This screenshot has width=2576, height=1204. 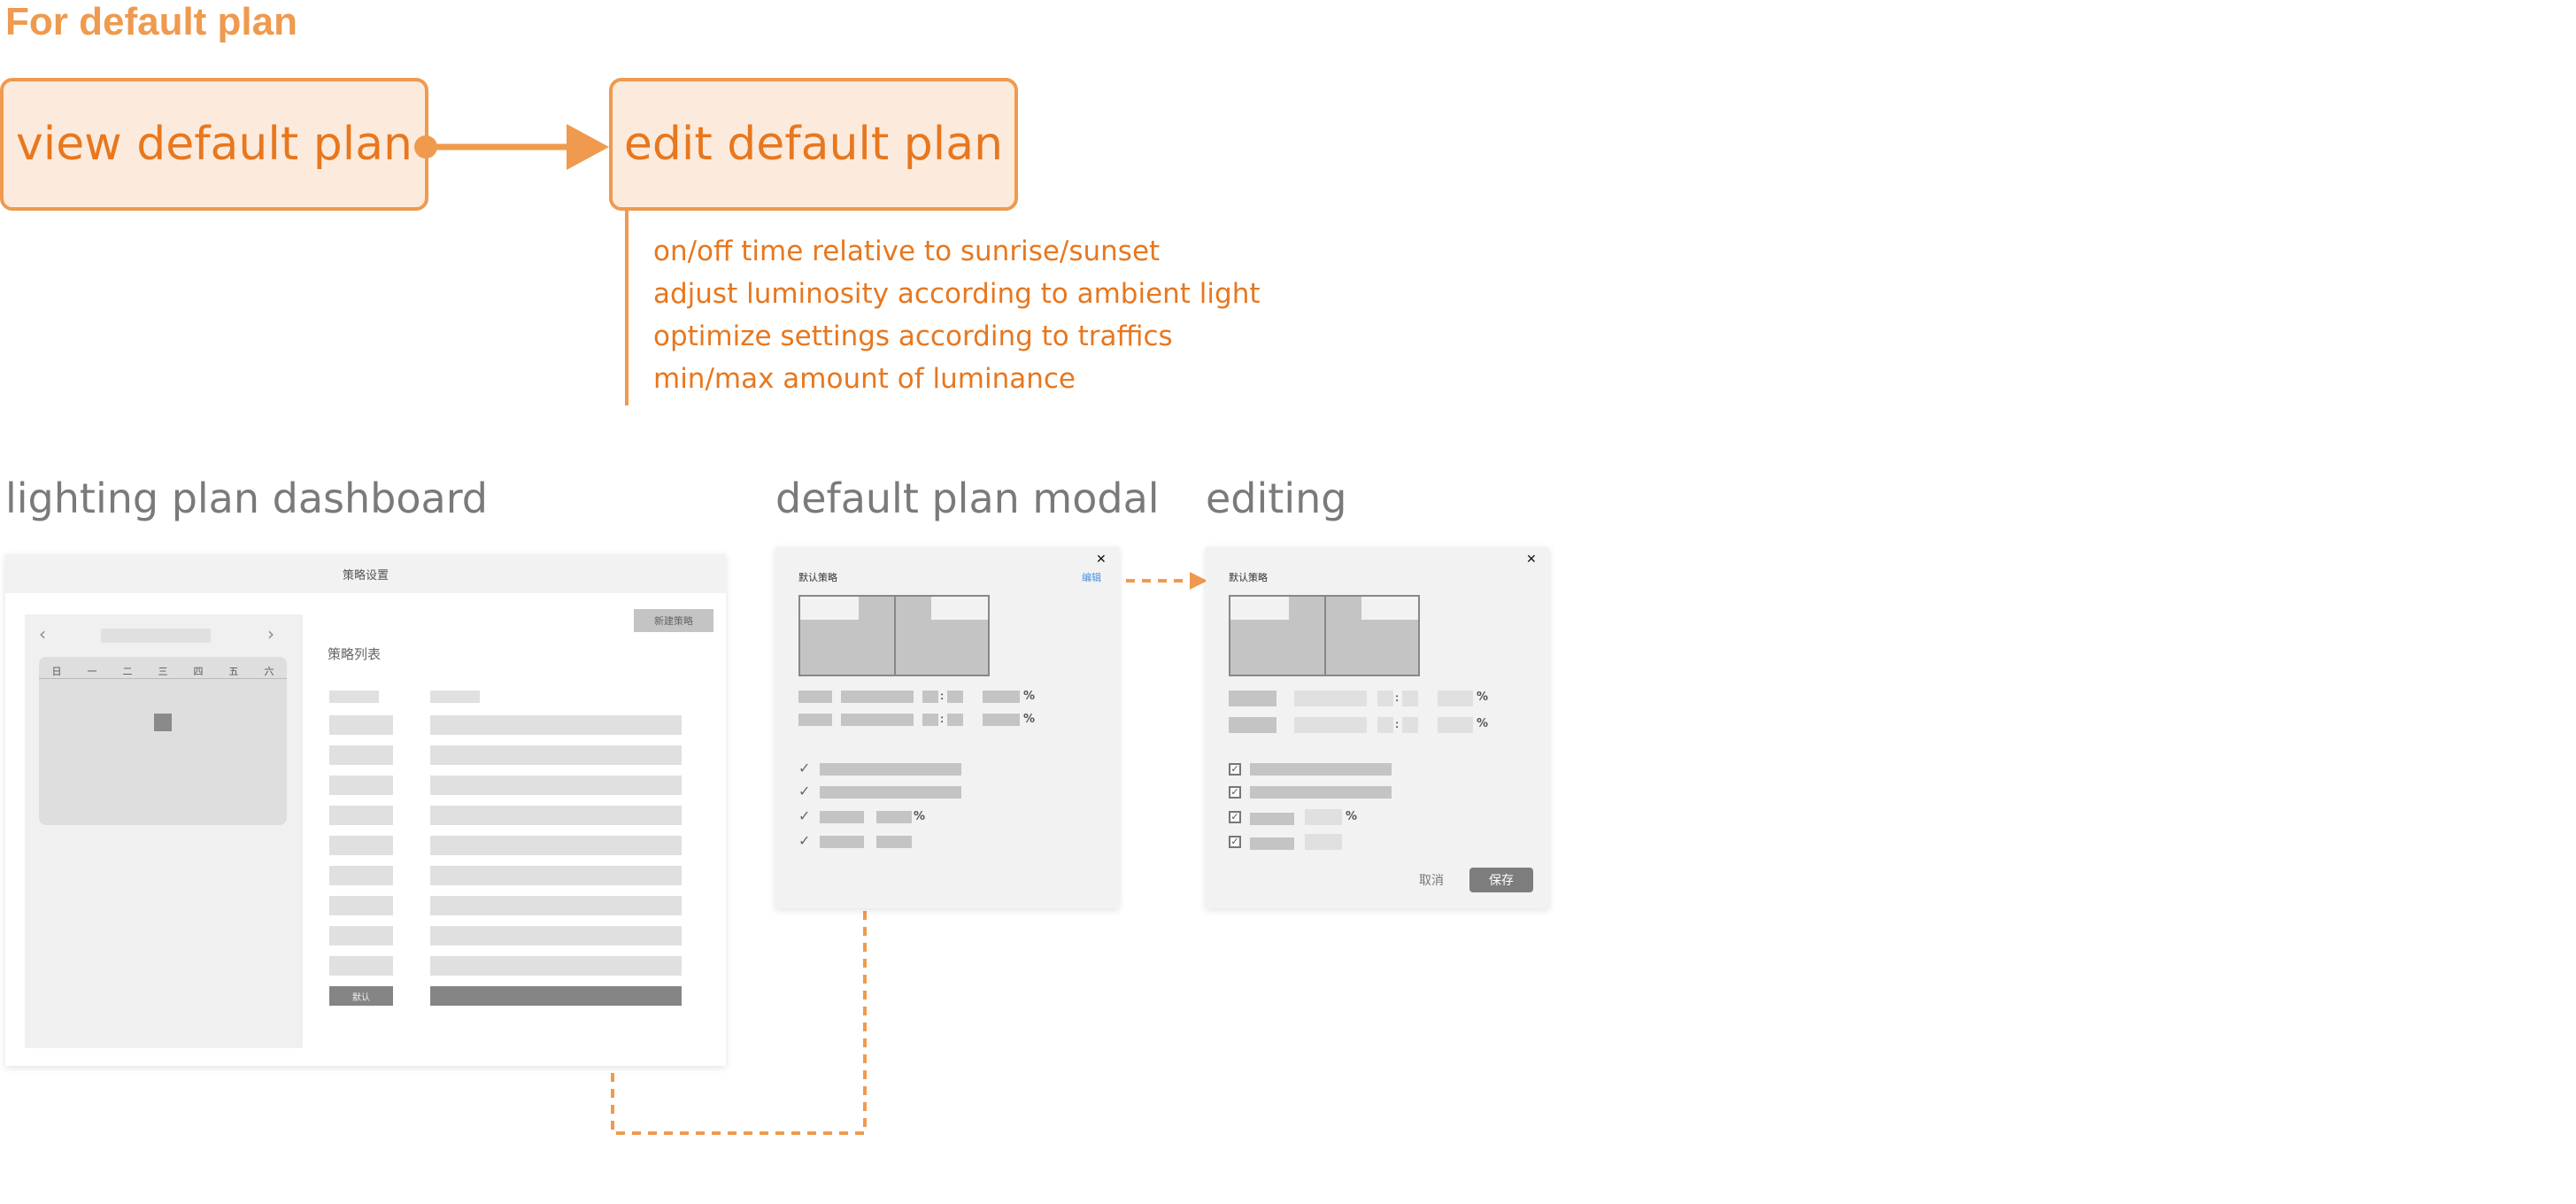 I want to click on calendar-pane: ‹ › 日 一 二 三 四 五 六, so click(x=164, y=831).